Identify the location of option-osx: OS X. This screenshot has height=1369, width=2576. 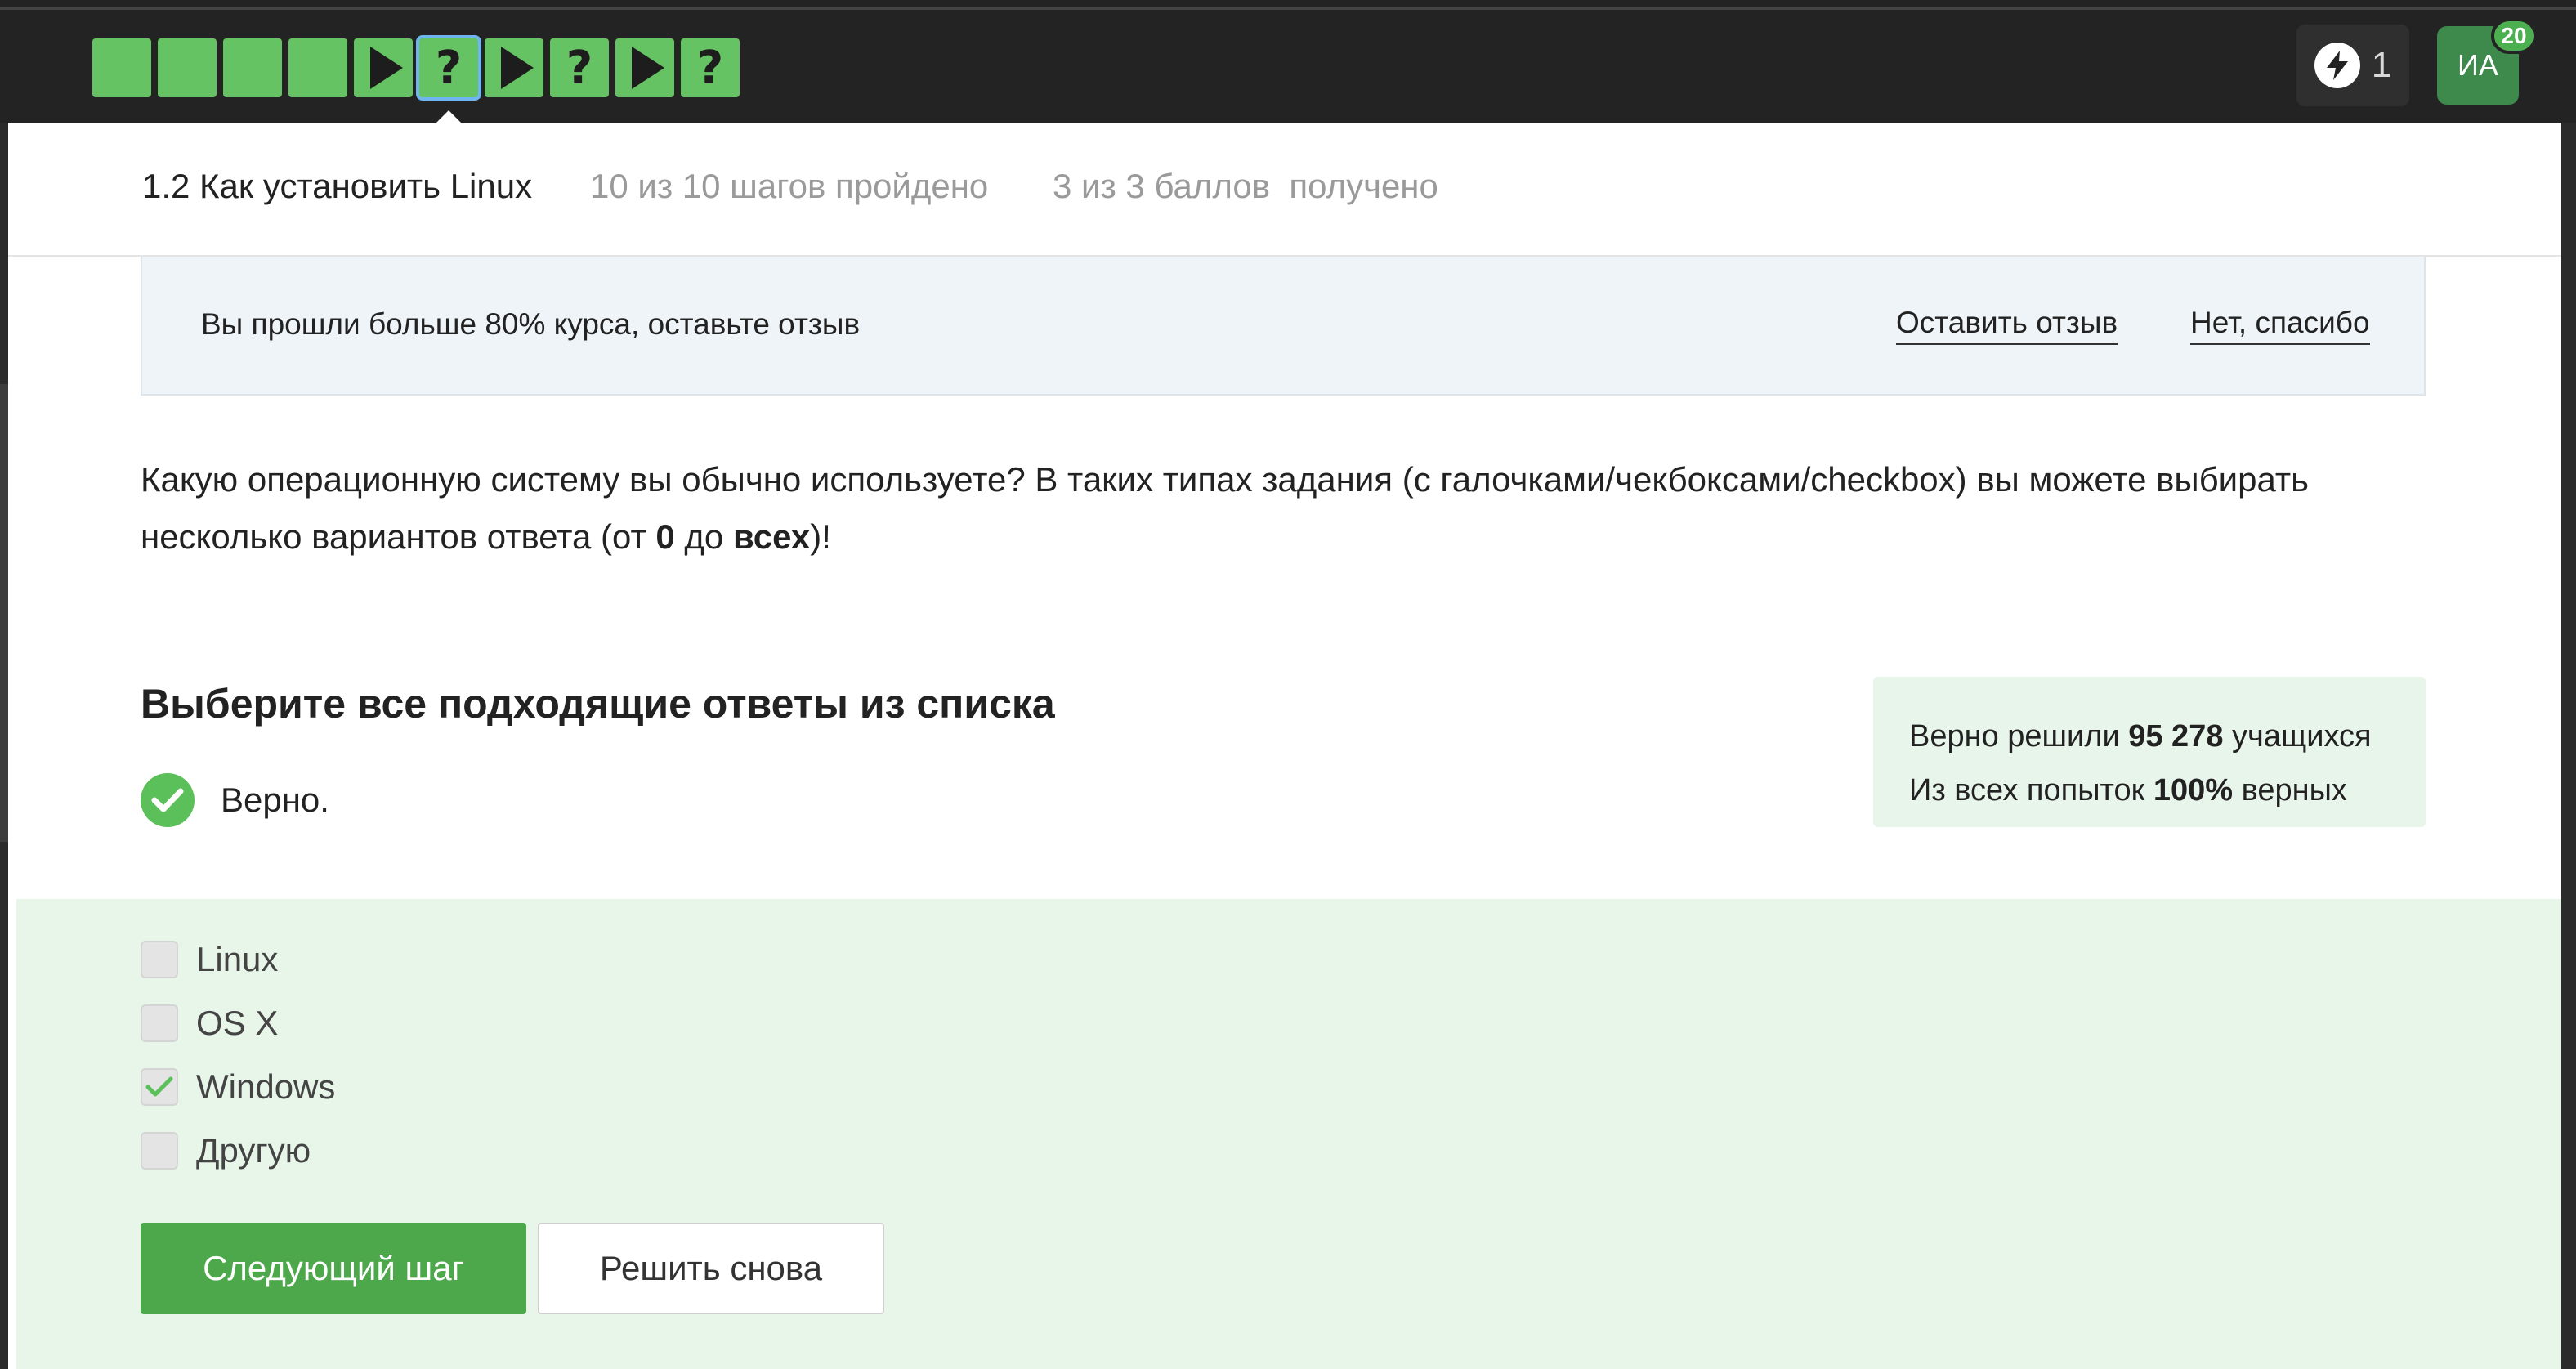
(209, 1023).